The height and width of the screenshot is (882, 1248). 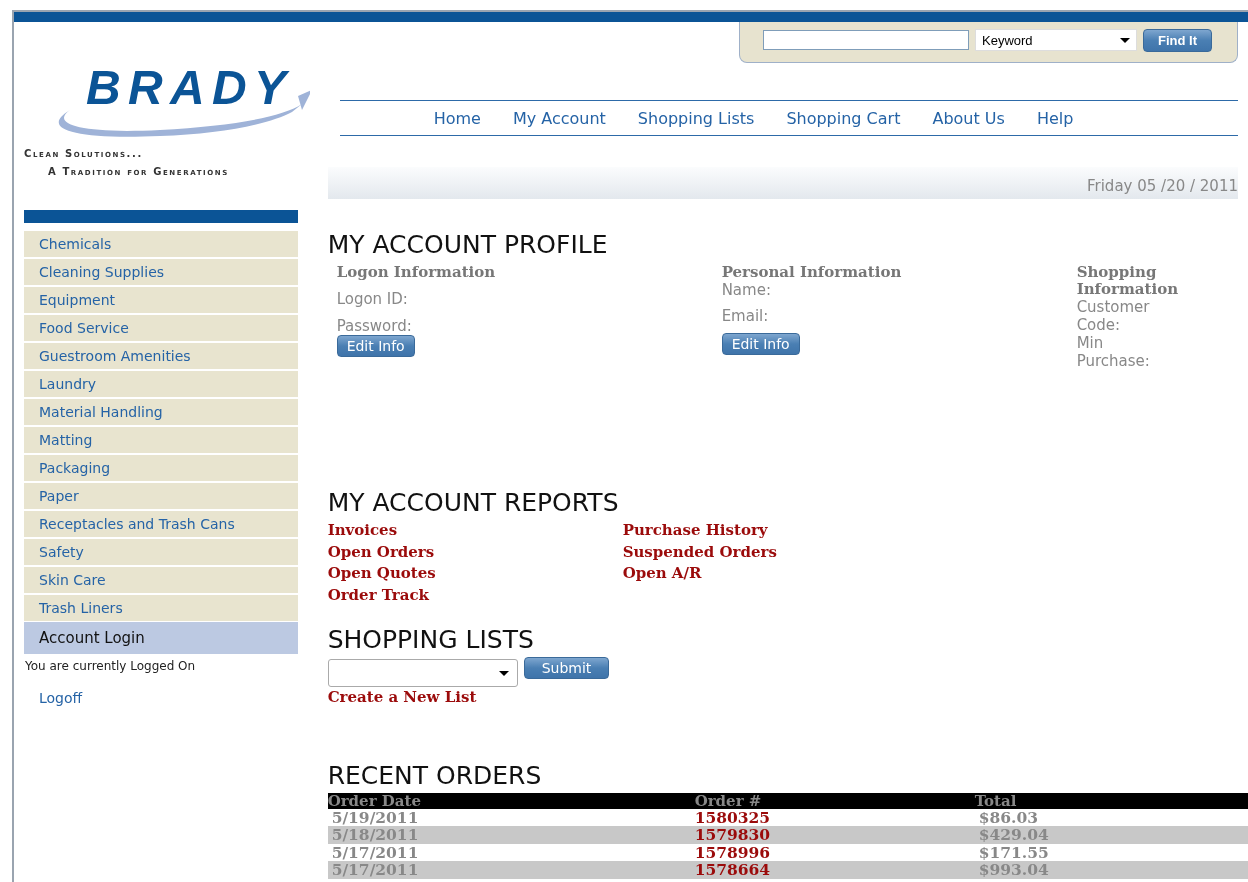 What do you see at coordinates (161, 300) in the screenshot?
I see `sidebar-item: Equipment` at bounding box center [161, 300].